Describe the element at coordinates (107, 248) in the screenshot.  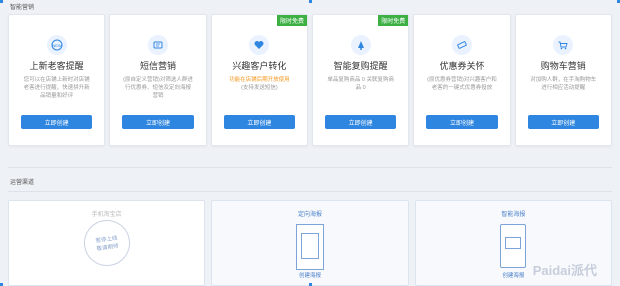
I see `stamp-line: 敬请期待` at that location.